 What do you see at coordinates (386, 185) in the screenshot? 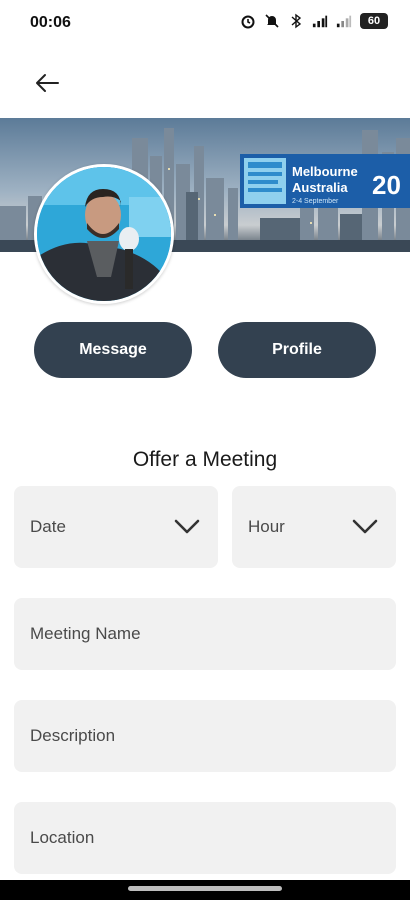
I see `banner-sign-year: 20` at bounding box center [386, 185].